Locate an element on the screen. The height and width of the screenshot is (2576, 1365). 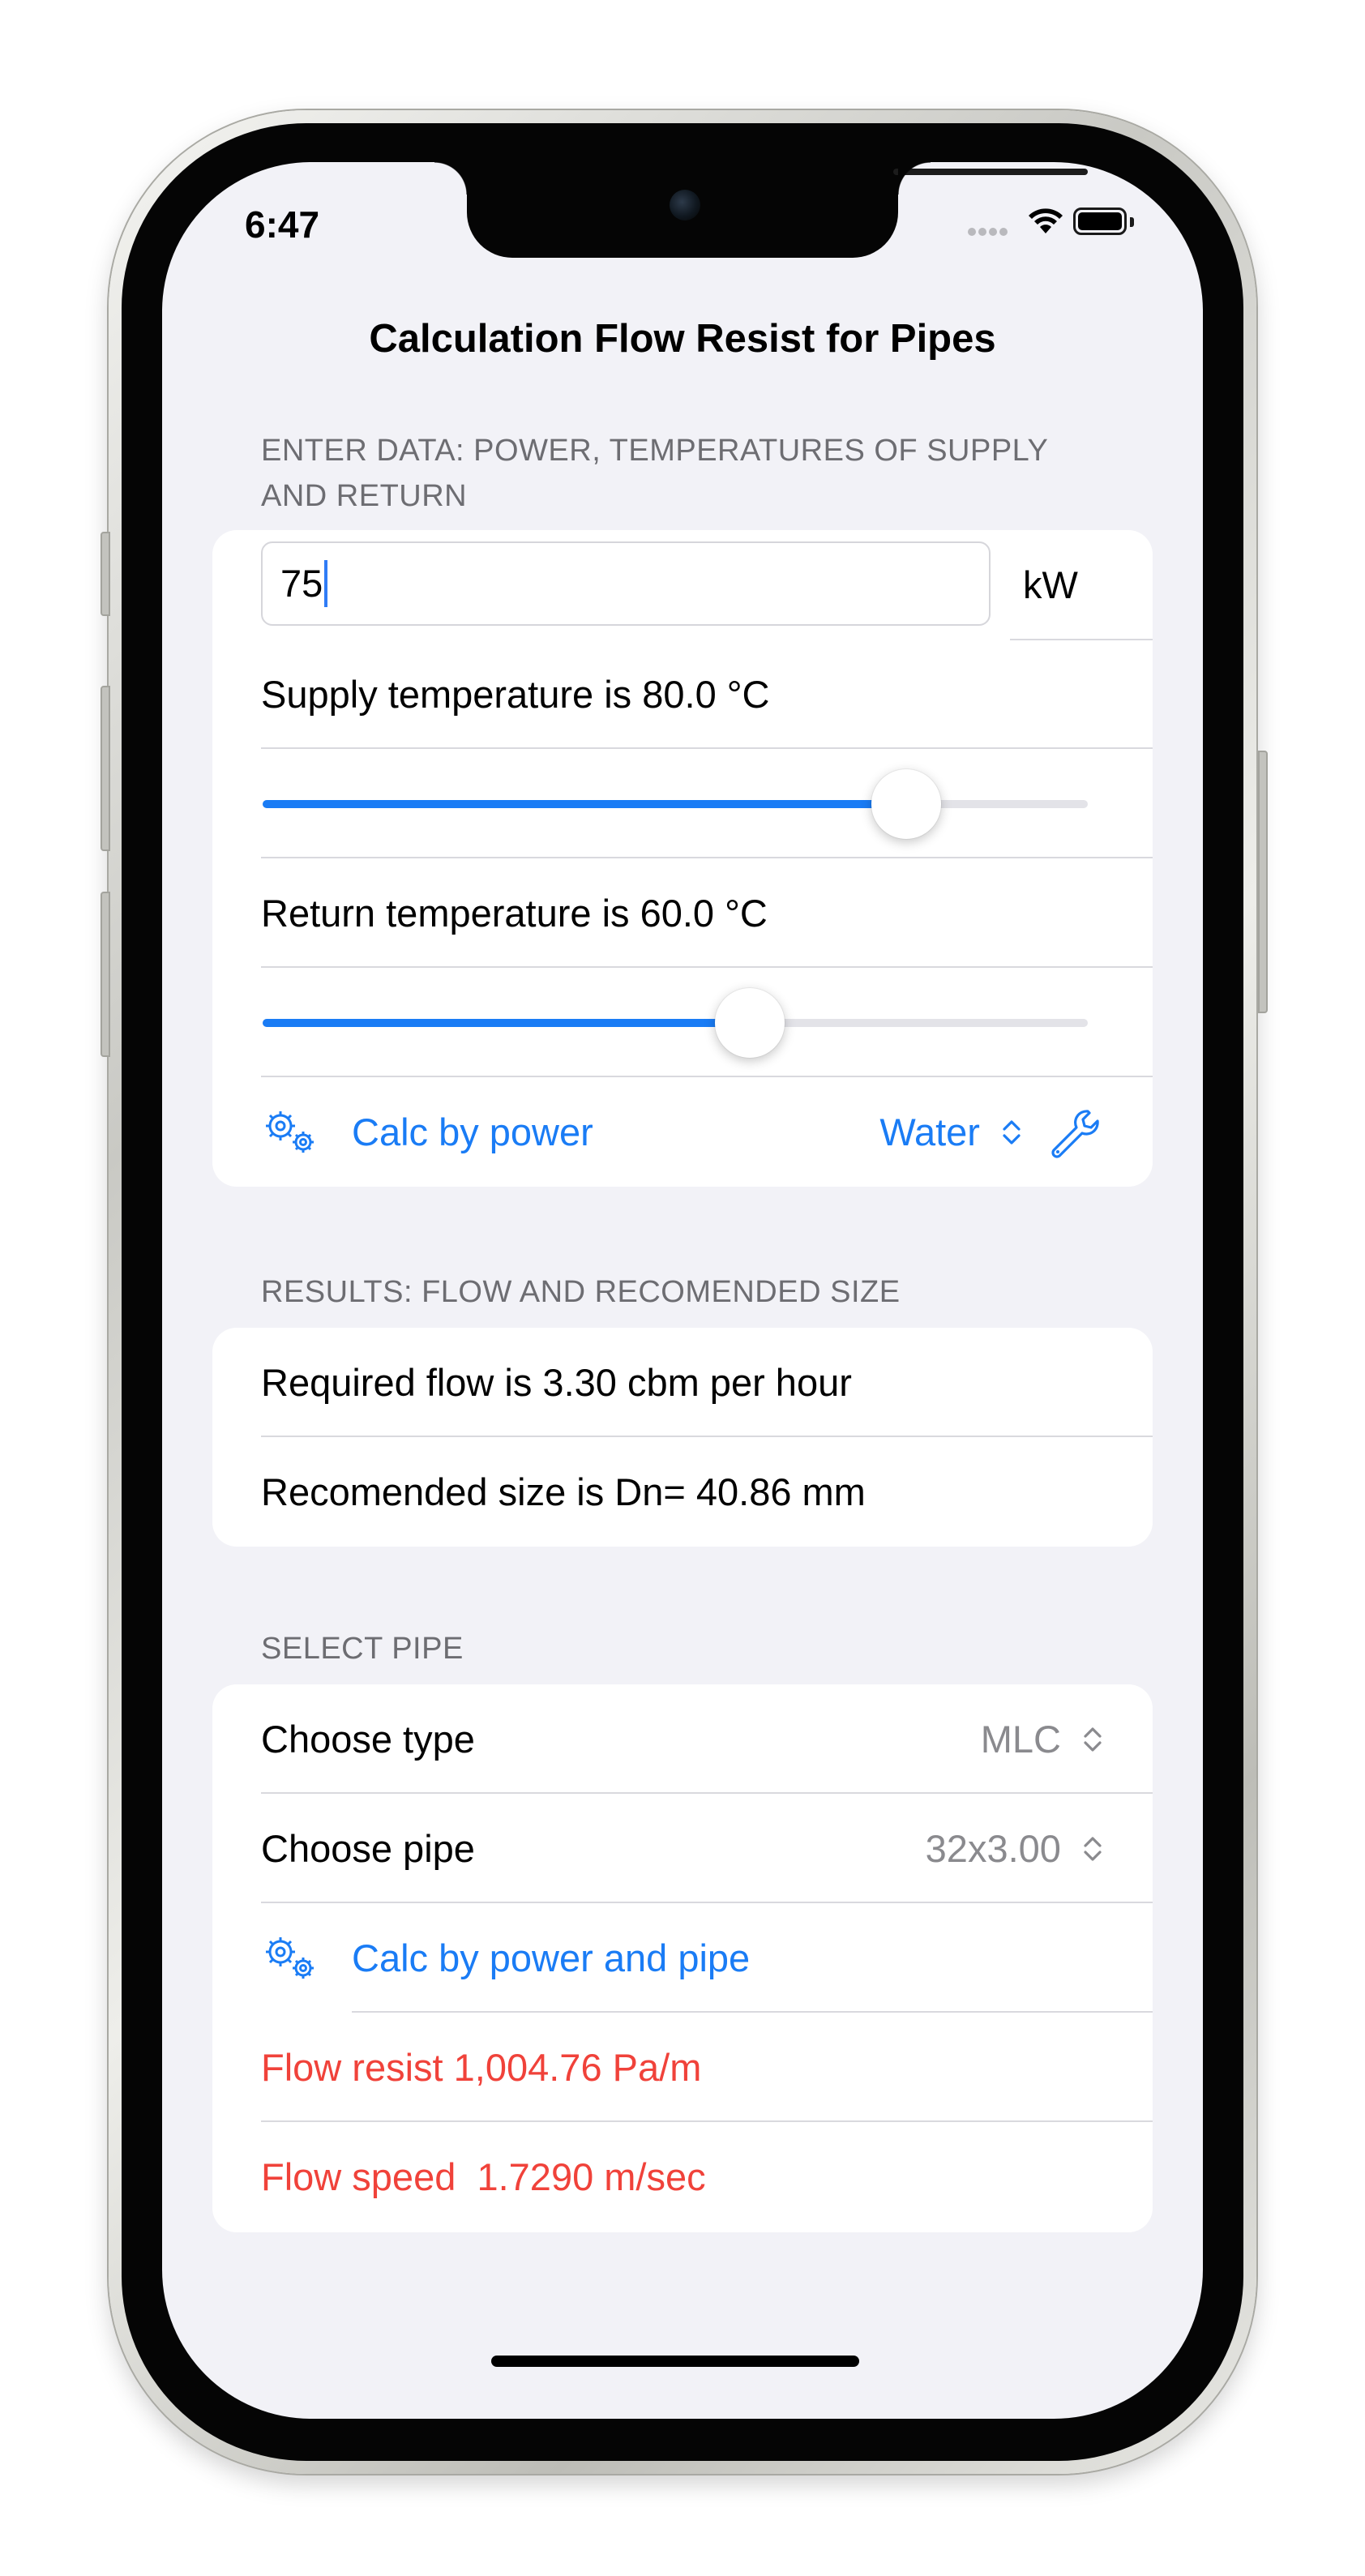
results-section-header: RESULTS: FLOW AND RECOMENDED SIZE is located at coordinates (581, 1292).